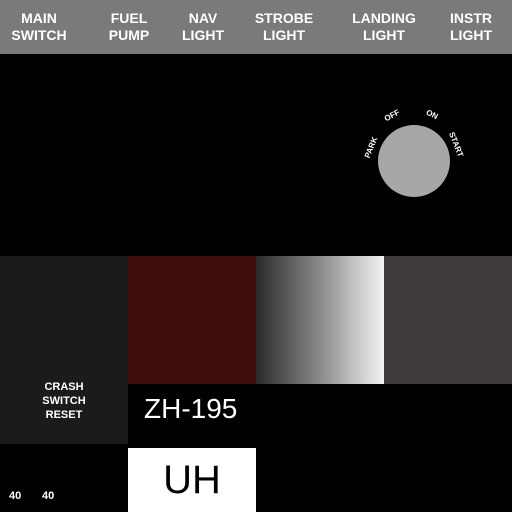 The image size is (512, 512). Describe the element at coordinates (392, 115) in the screenshot. I see `ignition-off-label: OFF` at that location.